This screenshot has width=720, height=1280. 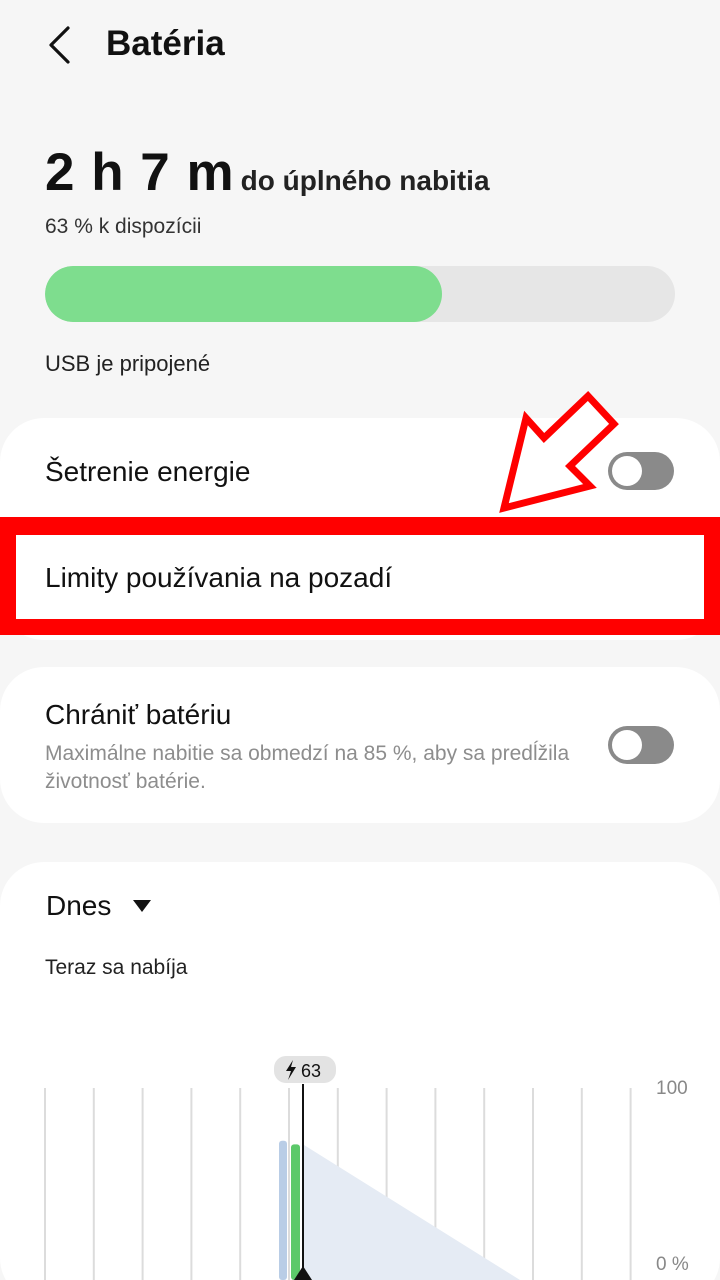 What do you see at coordinates (165, 43) in the screenshot?
I see `page-title: Batéria` at bounding box center [165, 43].